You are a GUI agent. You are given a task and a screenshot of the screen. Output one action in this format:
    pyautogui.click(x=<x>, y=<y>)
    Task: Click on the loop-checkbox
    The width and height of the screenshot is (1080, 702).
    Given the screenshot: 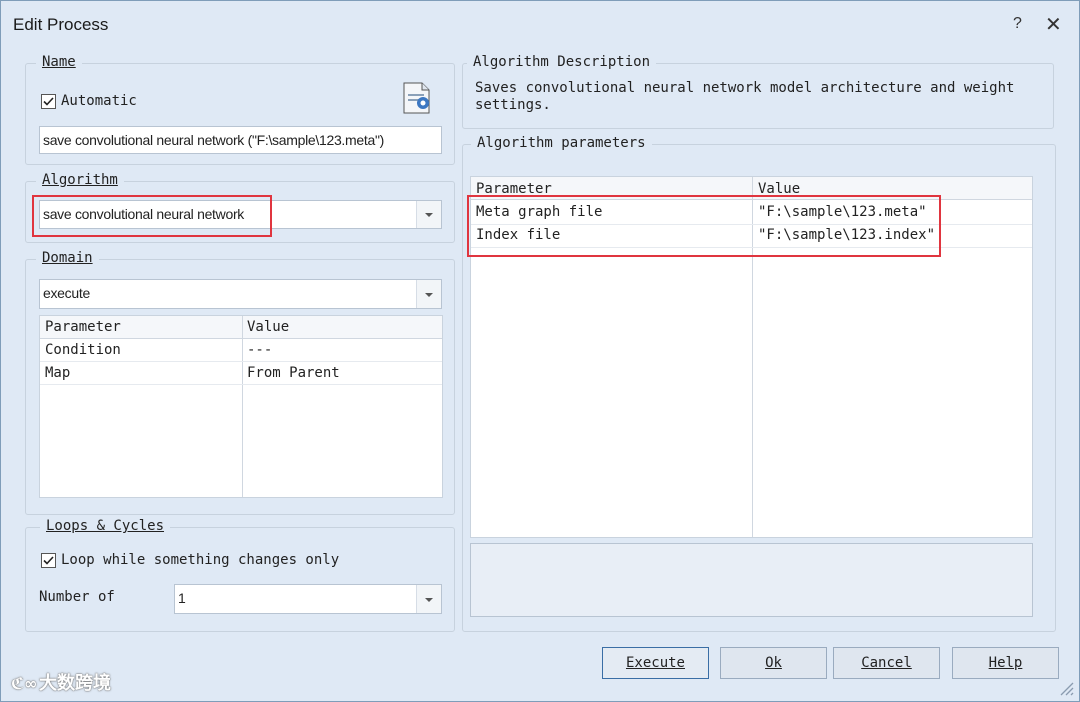 What is the action you would take?
    pyautogui.click(x=48, y=560)
    